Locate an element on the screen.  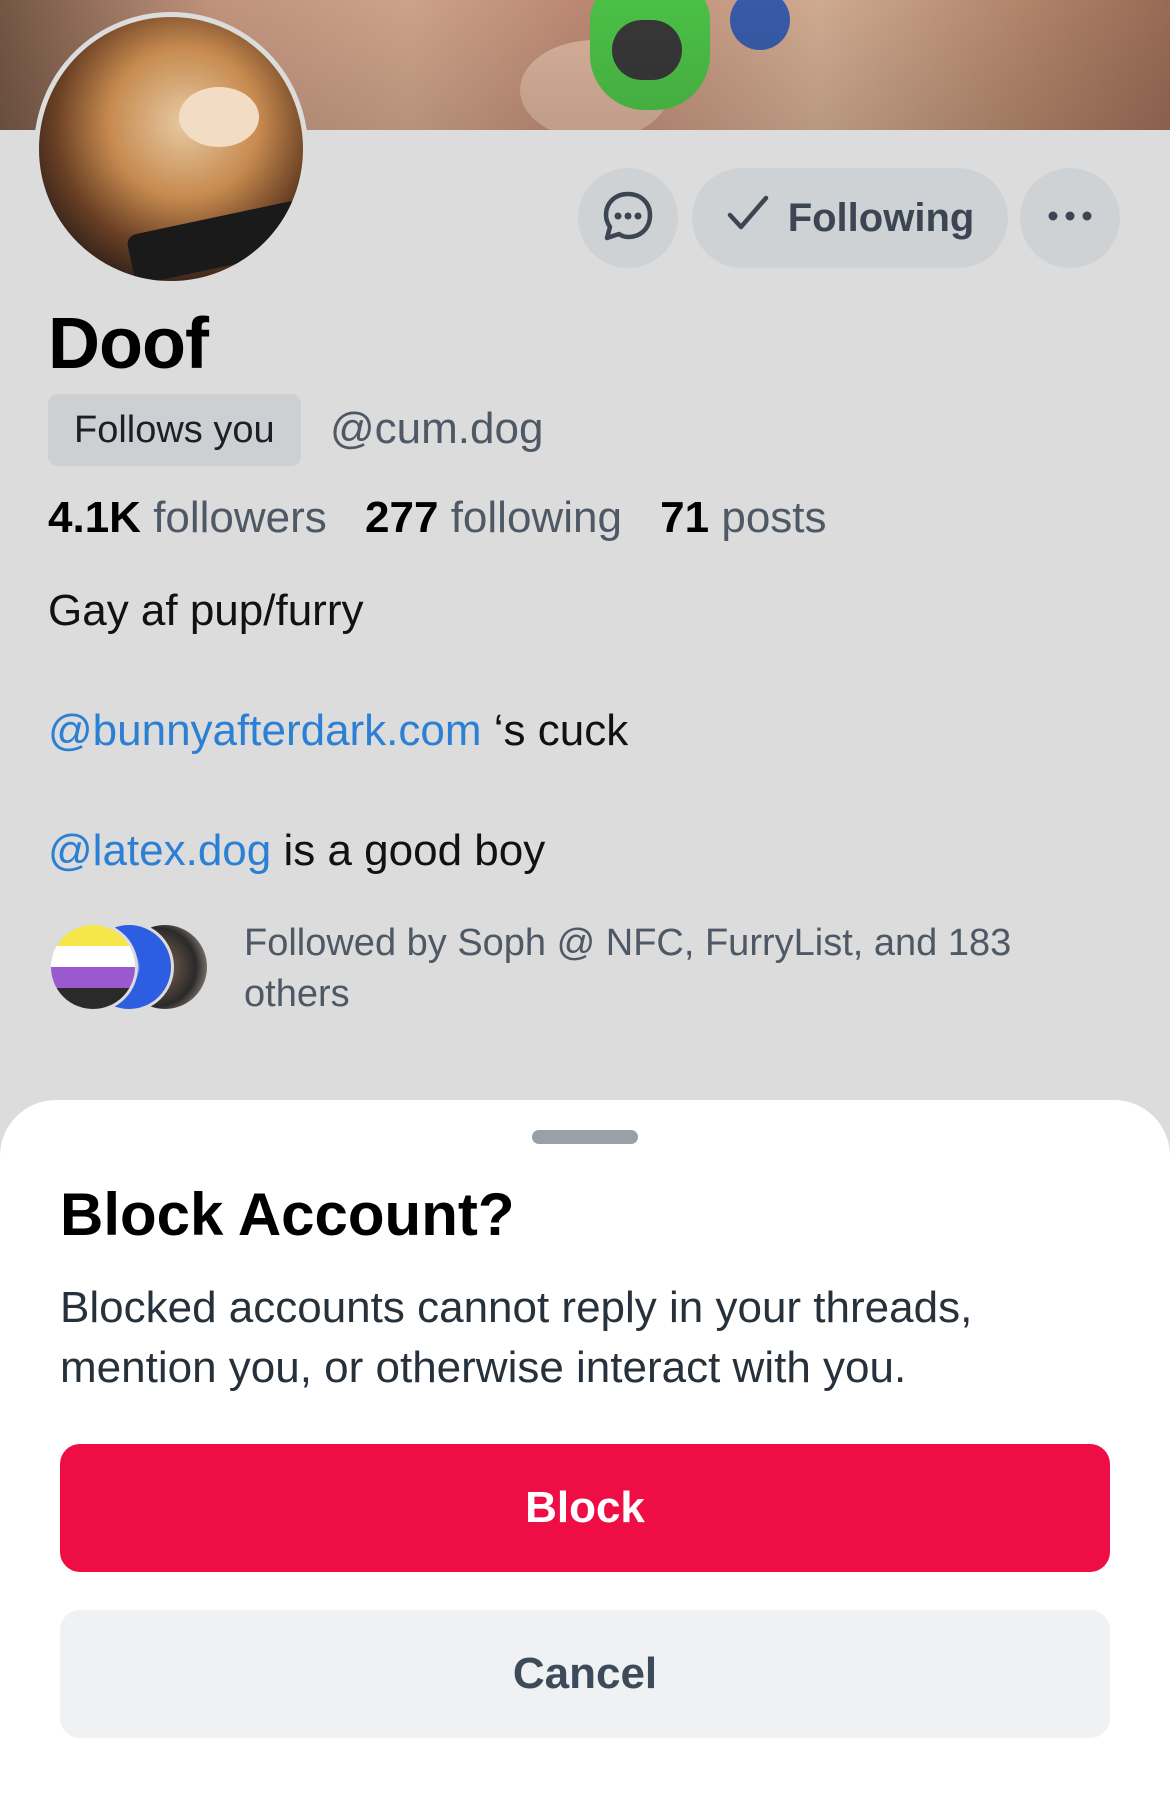
sheet-drag-handle is located at coordinates (585, 1137).